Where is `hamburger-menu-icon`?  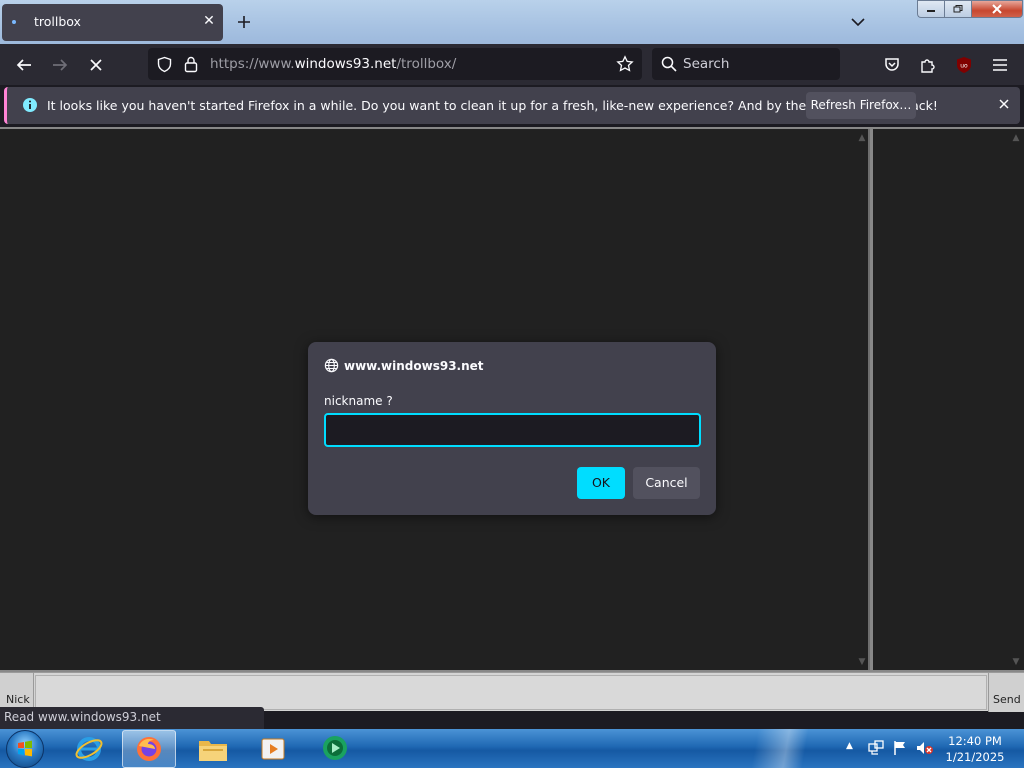 hamburger-menu-icon is located at coordinates (1000, 65).